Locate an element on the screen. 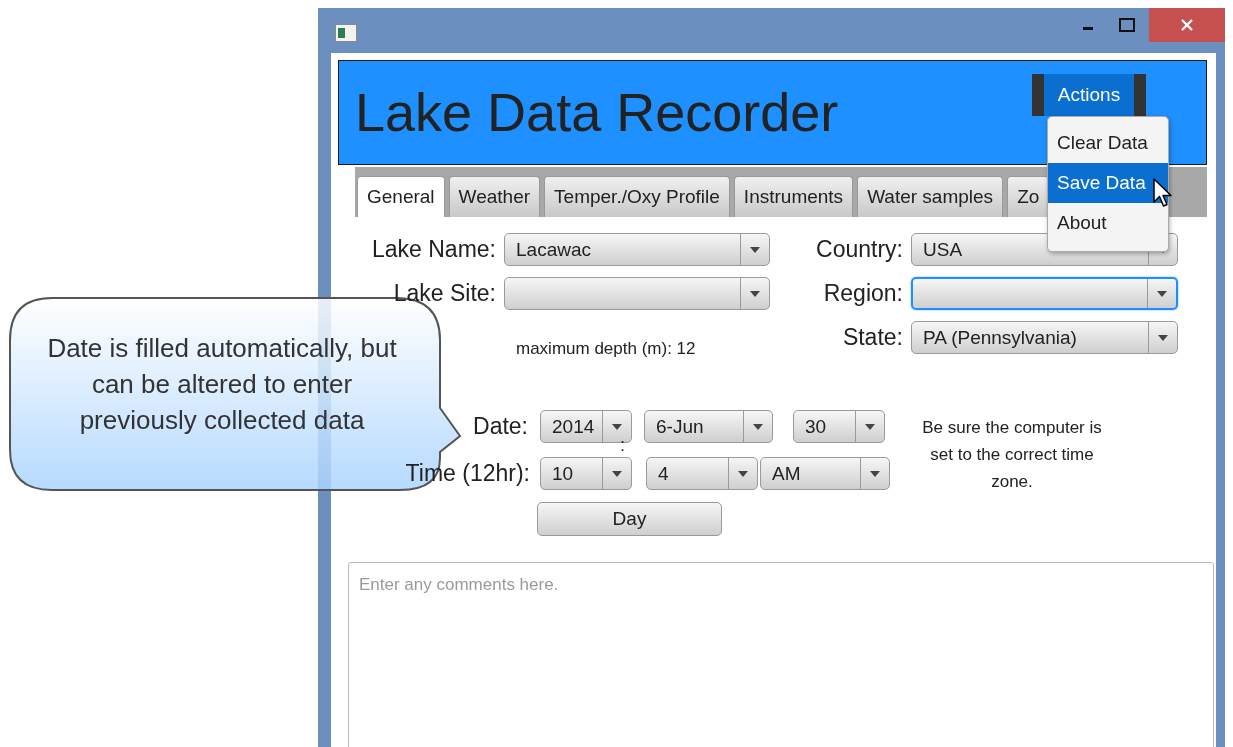 This screenshot has width=1233, height=747. field-label: State: is located at coordinates (872, 337).